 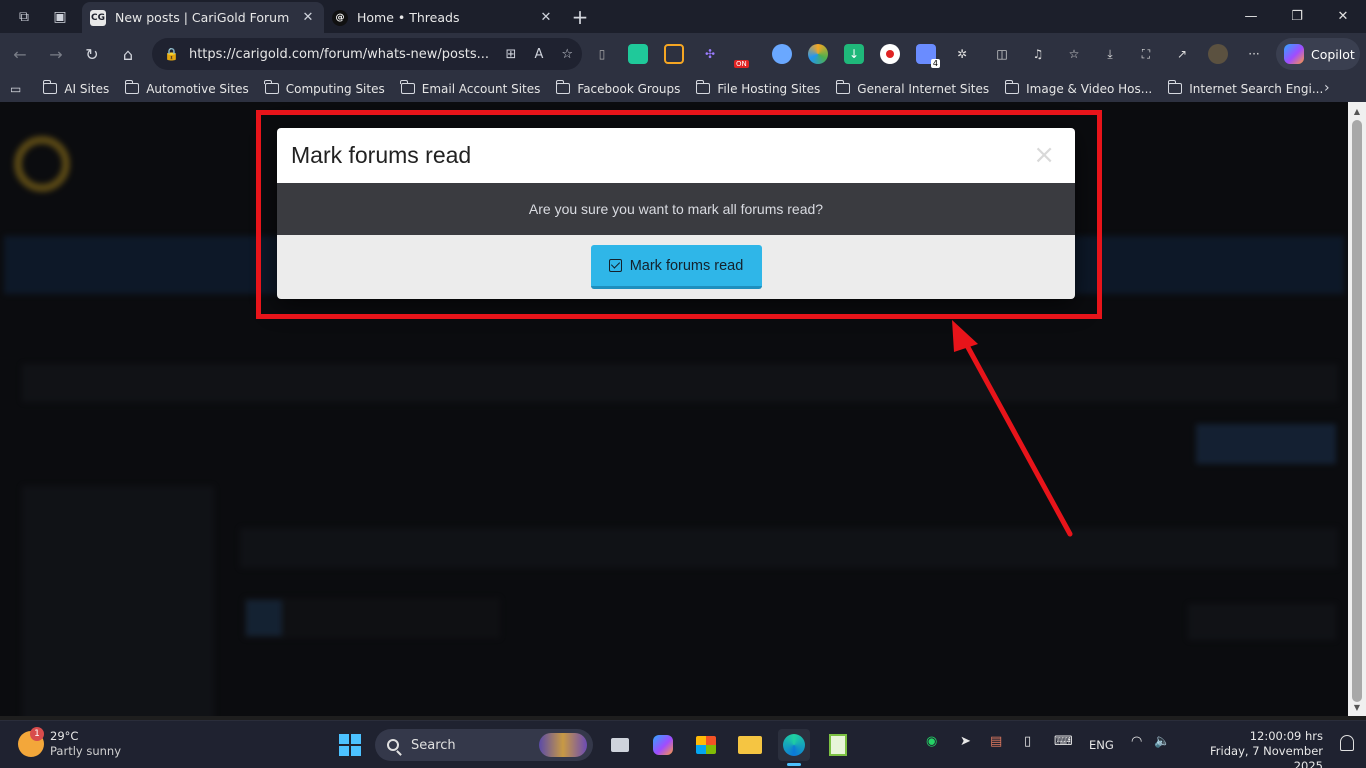 What do you see at coordinates (484, 745) in the screenshot?
I see `taskbar-search: Search` at bounding box center [484, 745].